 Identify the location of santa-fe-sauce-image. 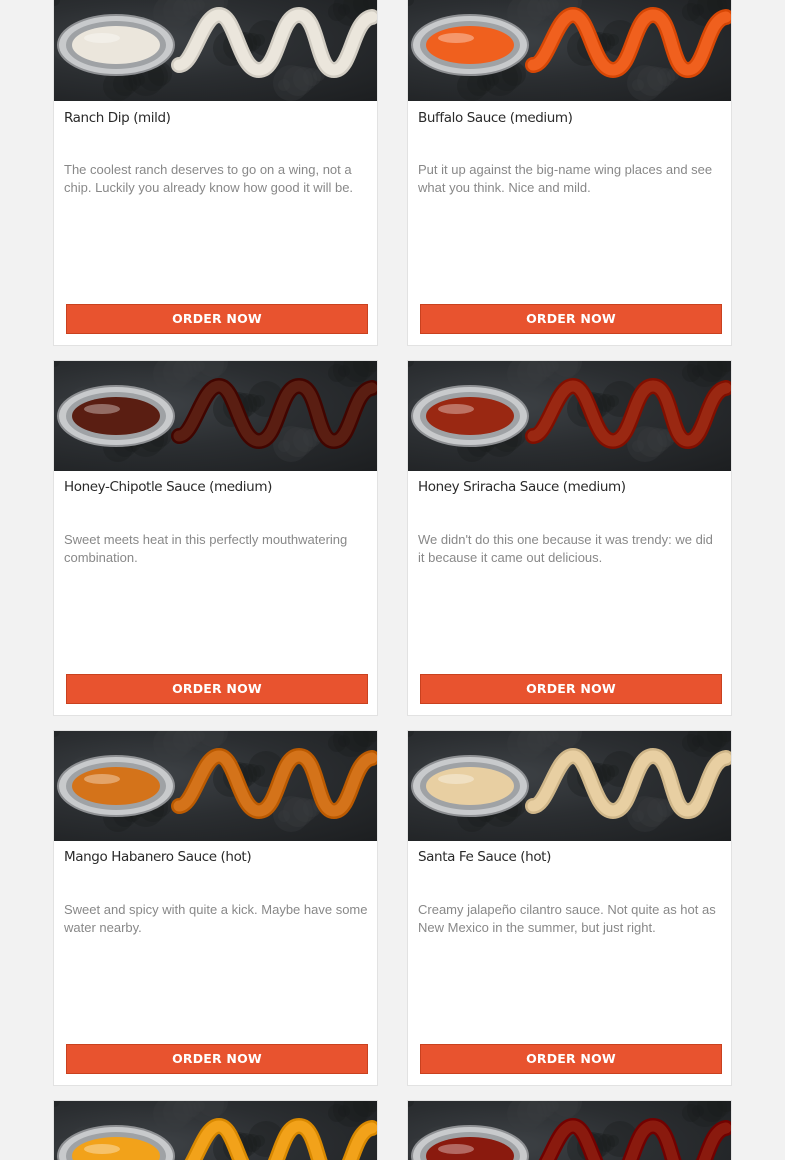
(569, 786).